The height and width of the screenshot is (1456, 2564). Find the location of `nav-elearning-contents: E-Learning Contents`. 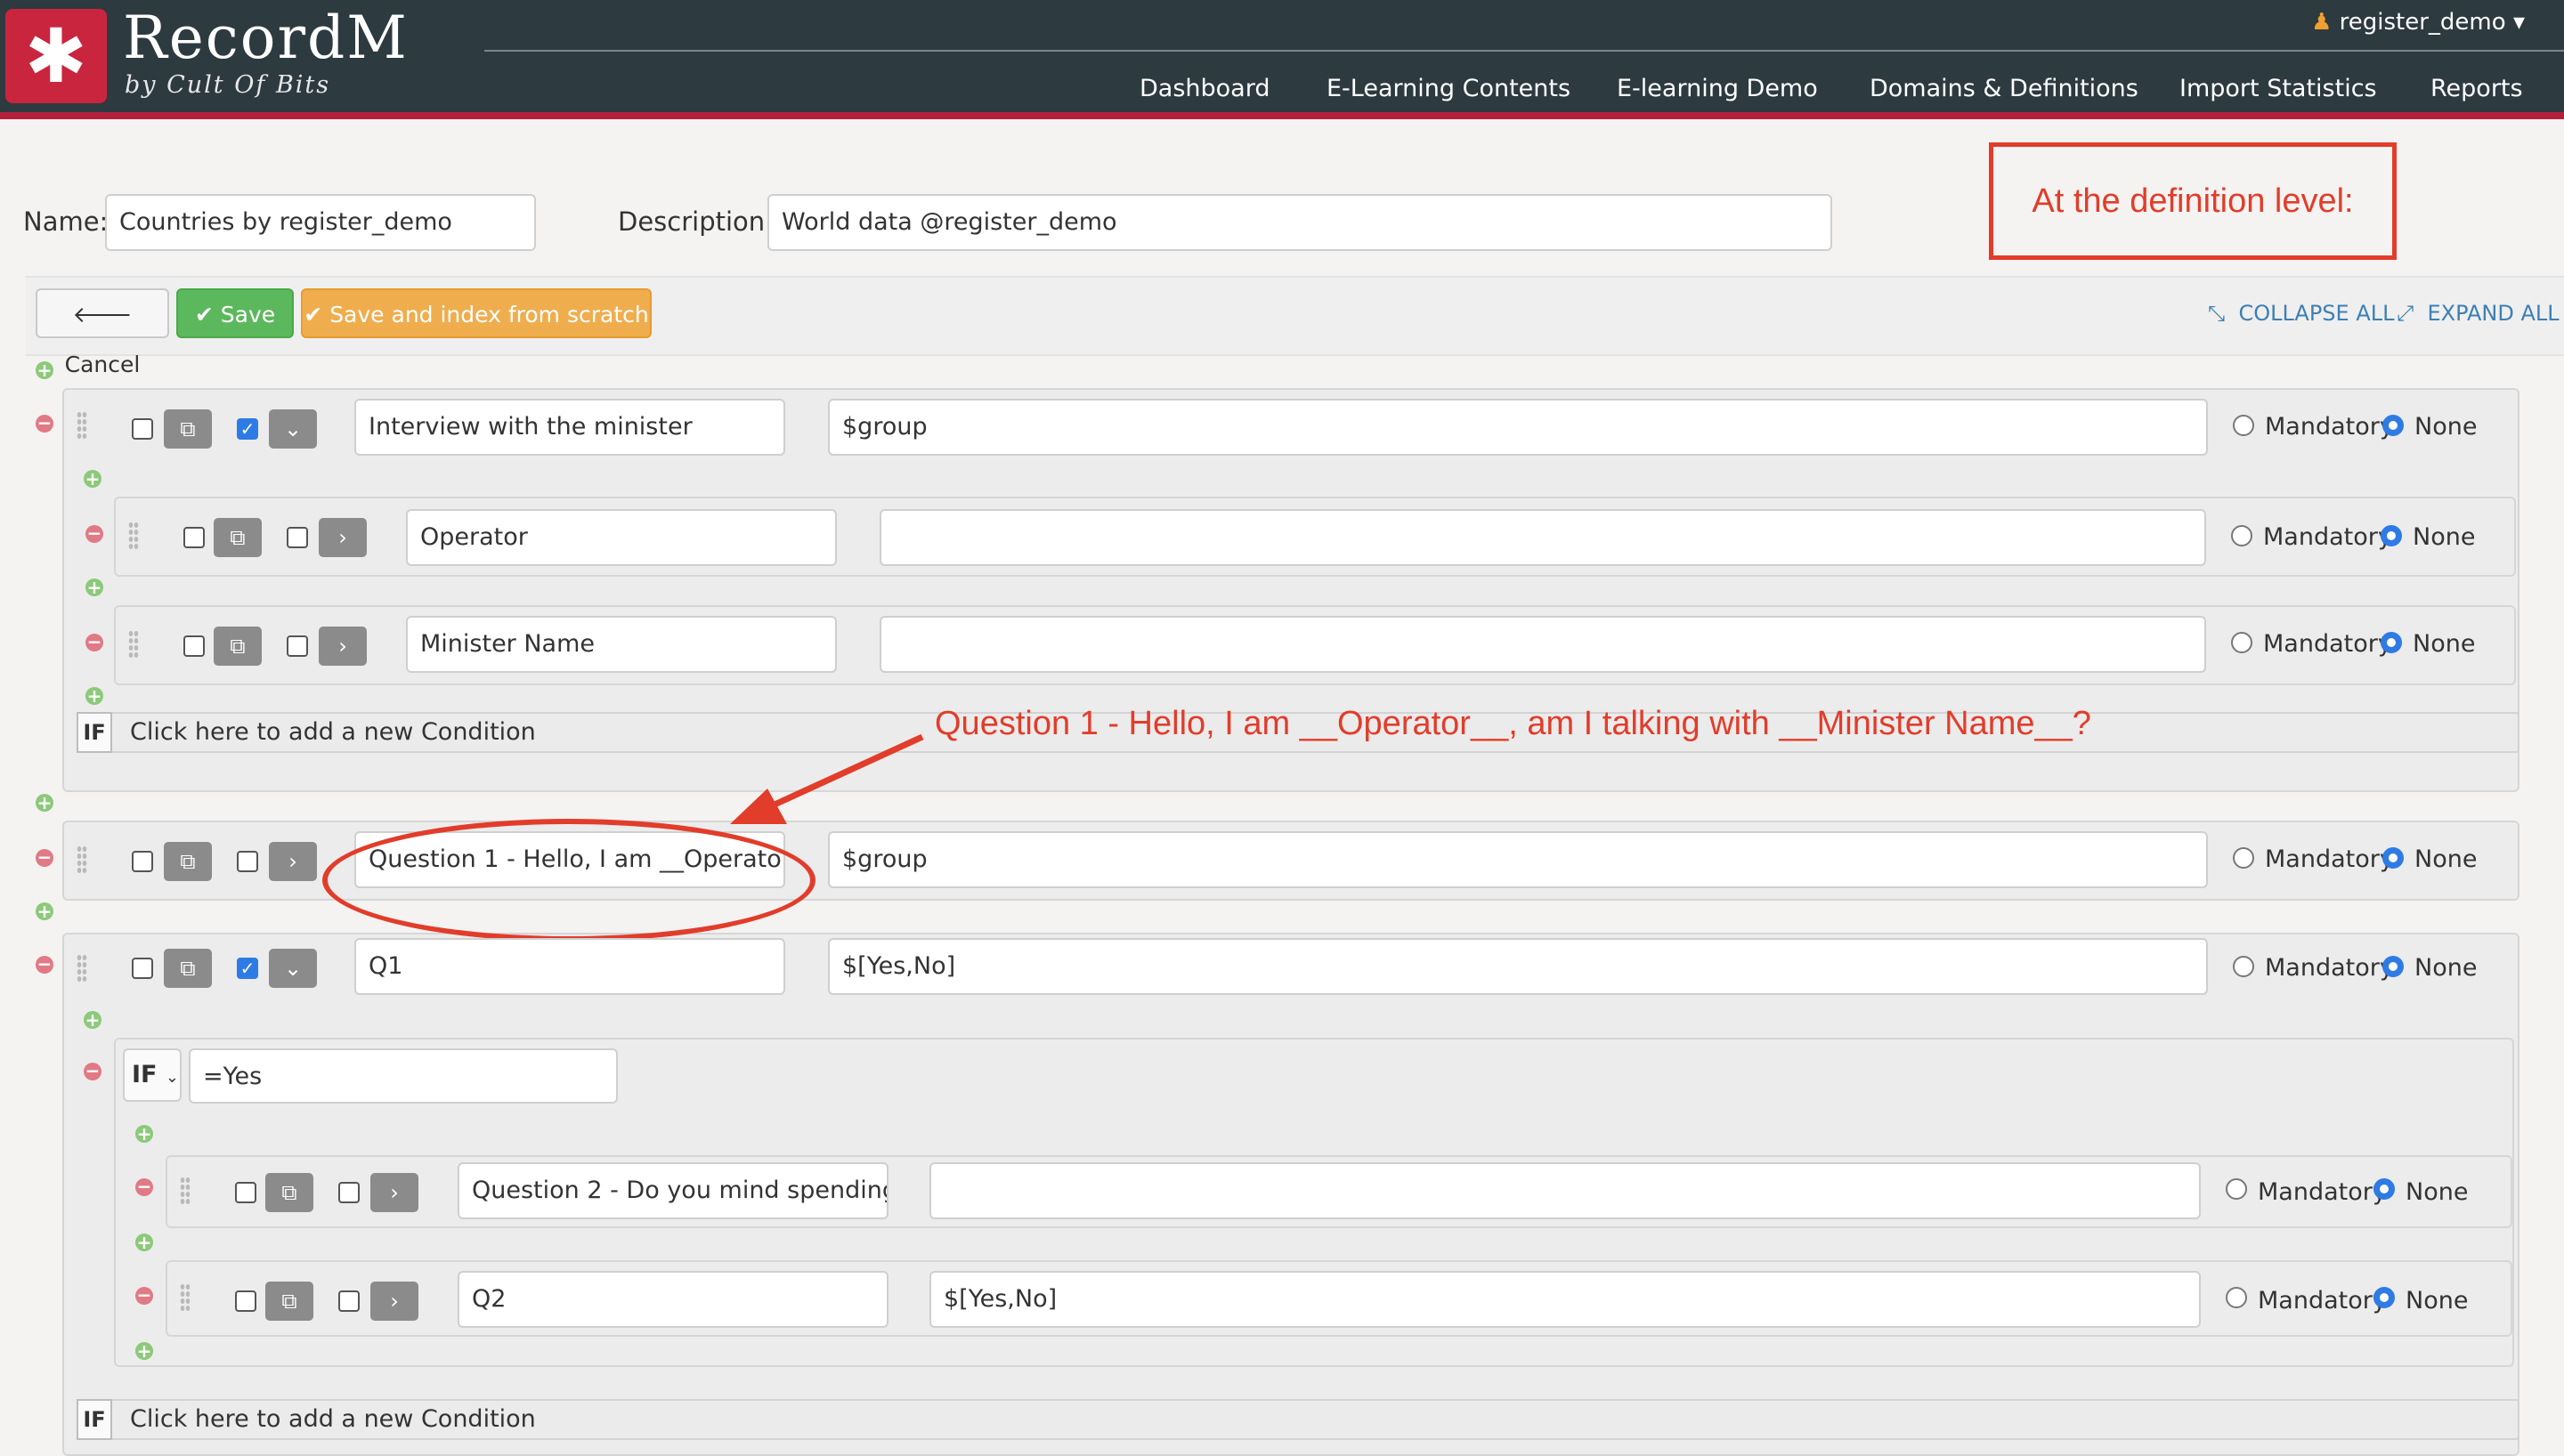

nav-elearning-contents: E-Learning Contents is located at coordinates (1448, 88).